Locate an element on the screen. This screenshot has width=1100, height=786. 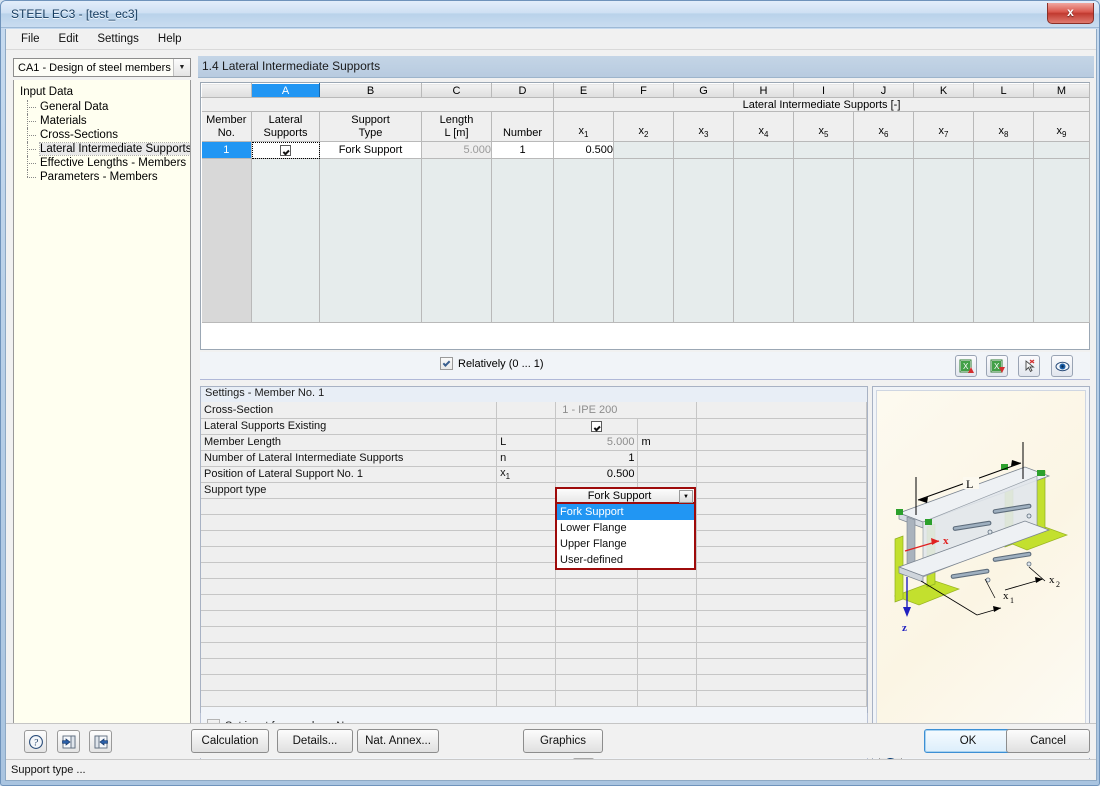
sidebar-item-cross-sections: Cross-Sections is located at coordinates (104, 135).